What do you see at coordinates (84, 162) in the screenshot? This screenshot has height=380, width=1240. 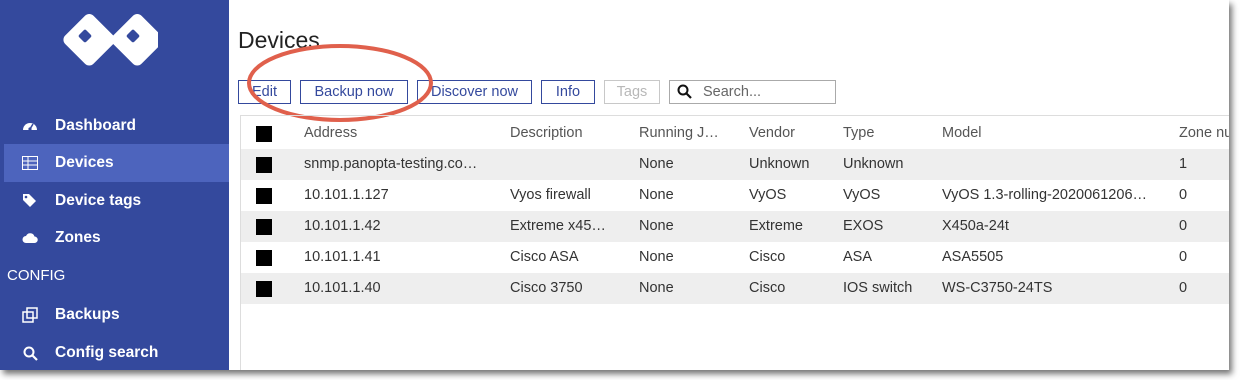 I see `sidebar-item-label: Devices` at bounding box center [84, 162].